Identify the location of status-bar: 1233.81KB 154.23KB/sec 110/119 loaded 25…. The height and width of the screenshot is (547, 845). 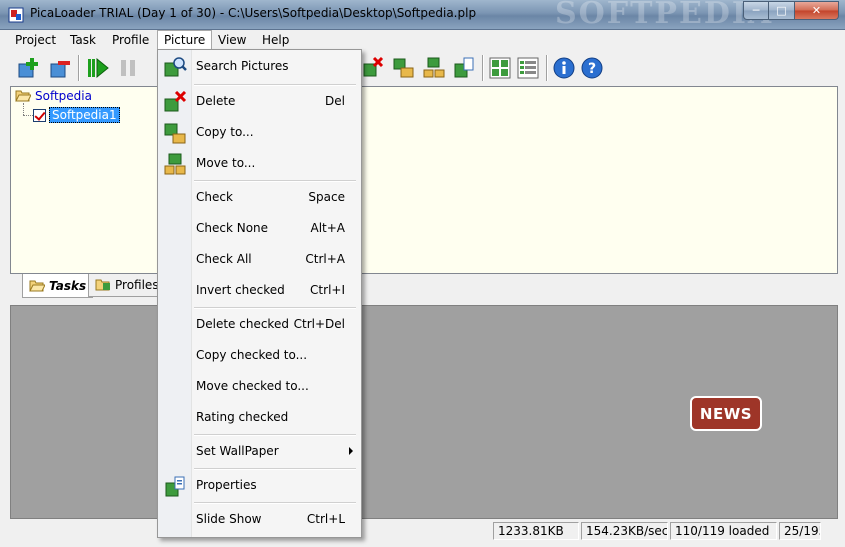
(422, 533).